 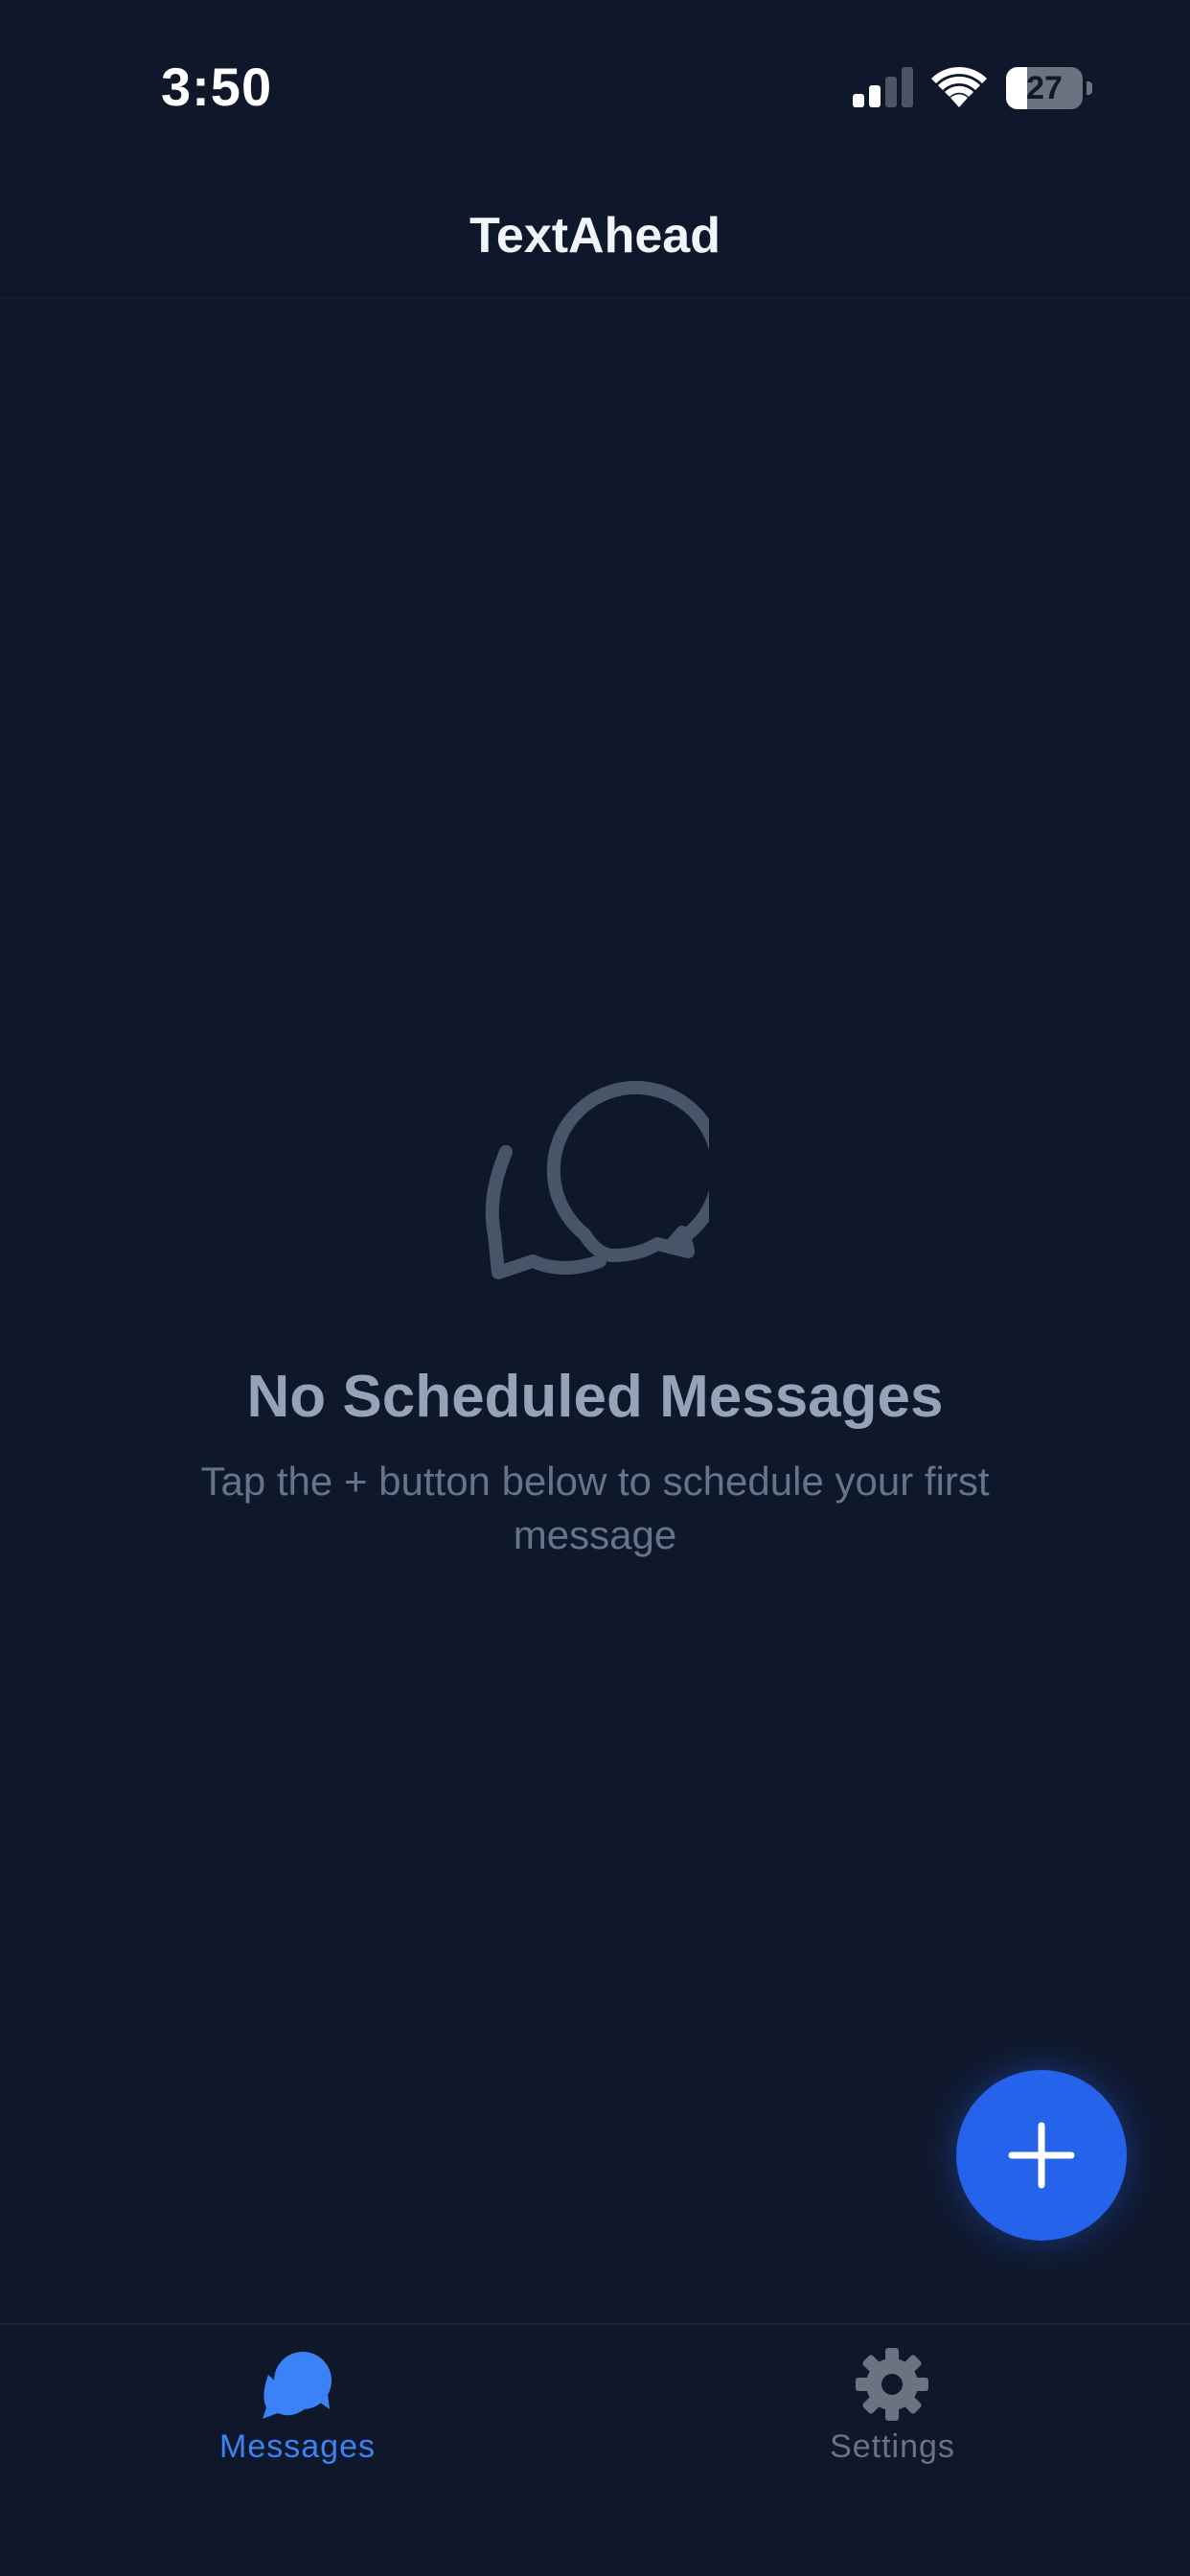 I want to click on status-time: 3:50, so click(x=217, y=87).